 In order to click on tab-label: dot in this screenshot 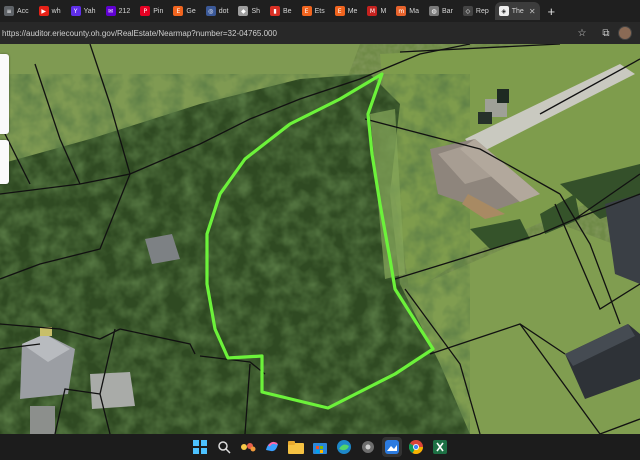, I will do `click(223, 11)`.